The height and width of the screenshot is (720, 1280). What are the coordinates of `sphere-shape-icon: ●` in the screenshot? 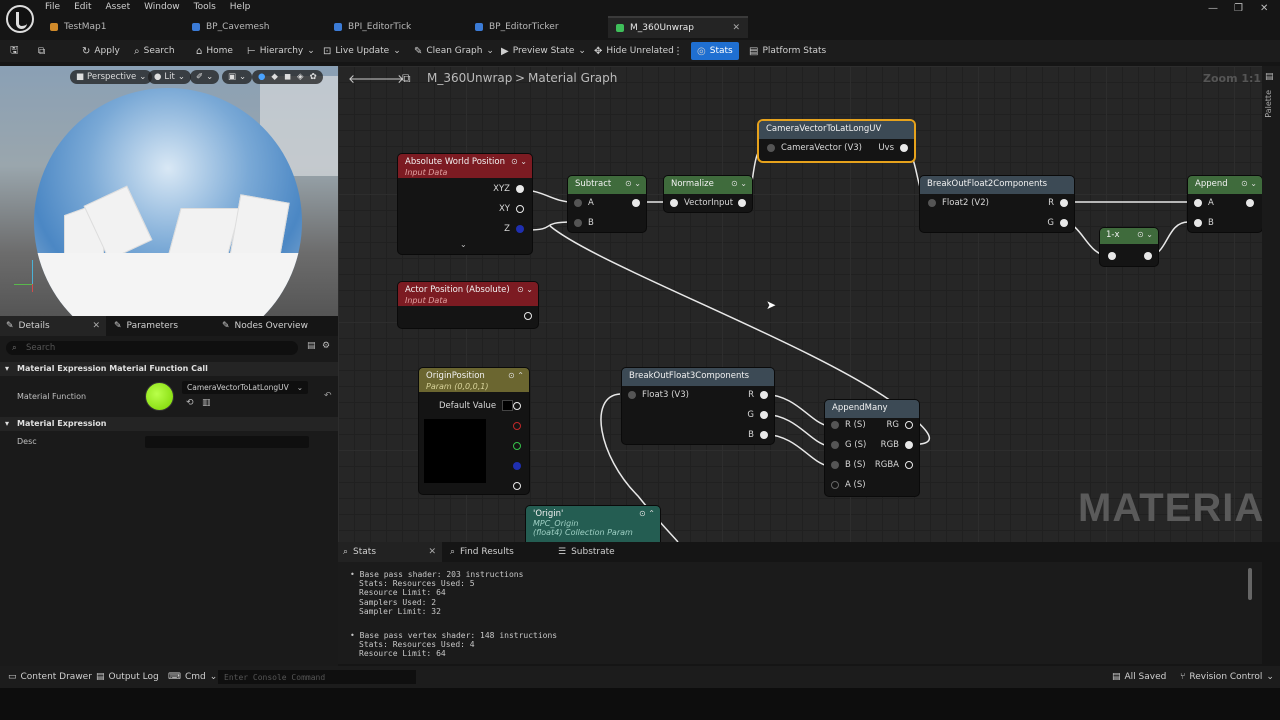 It's located at (261, 77).